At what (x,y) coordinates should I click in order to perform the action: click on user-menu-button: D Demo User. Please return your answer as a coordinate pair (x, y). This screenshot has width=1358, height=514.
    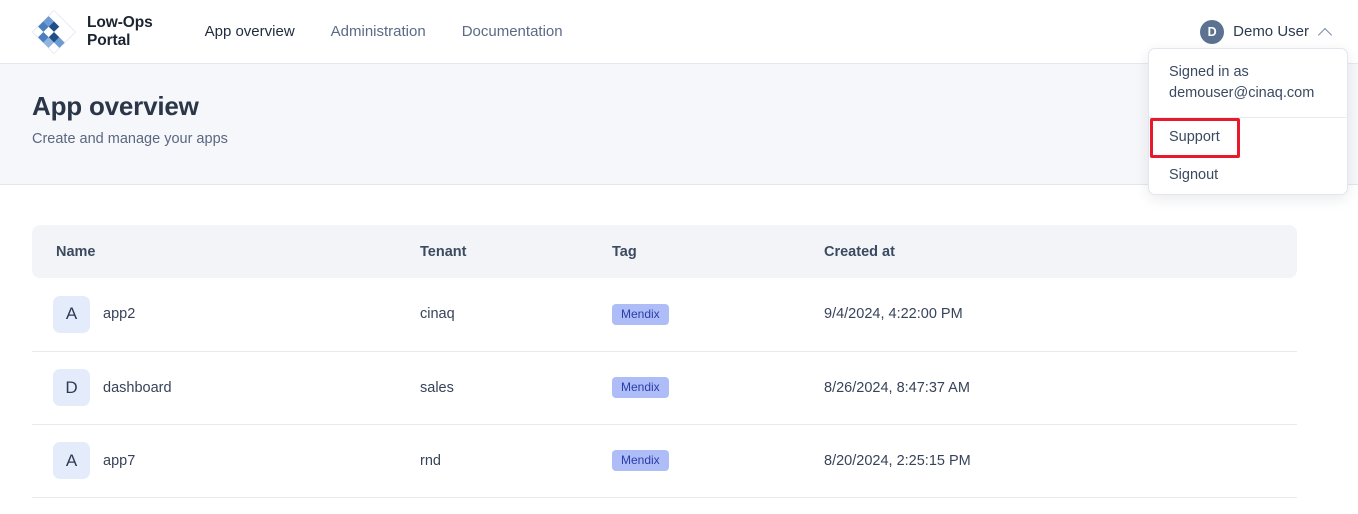
    Looking at the image, I should click on (1266, 32).